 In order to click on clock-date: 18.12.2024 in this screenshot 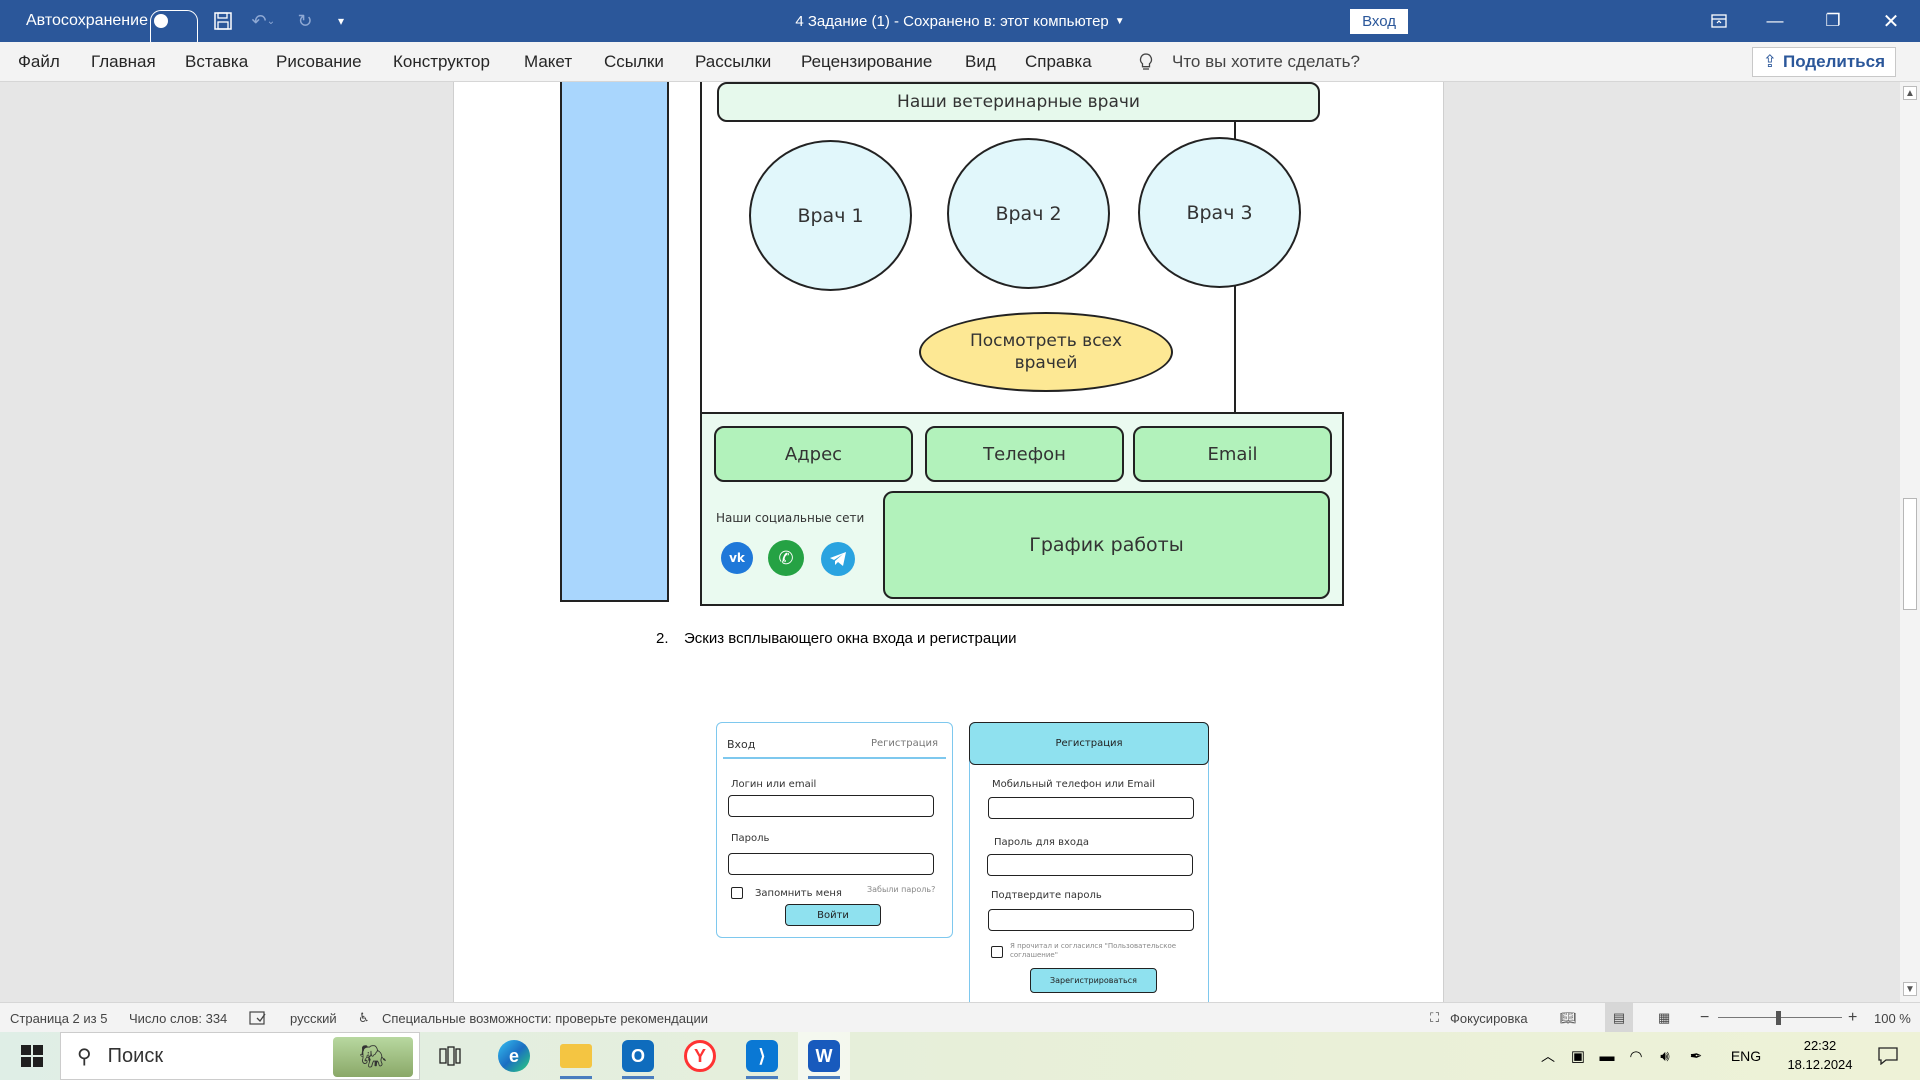, I will do `click(1820, 1064)`.